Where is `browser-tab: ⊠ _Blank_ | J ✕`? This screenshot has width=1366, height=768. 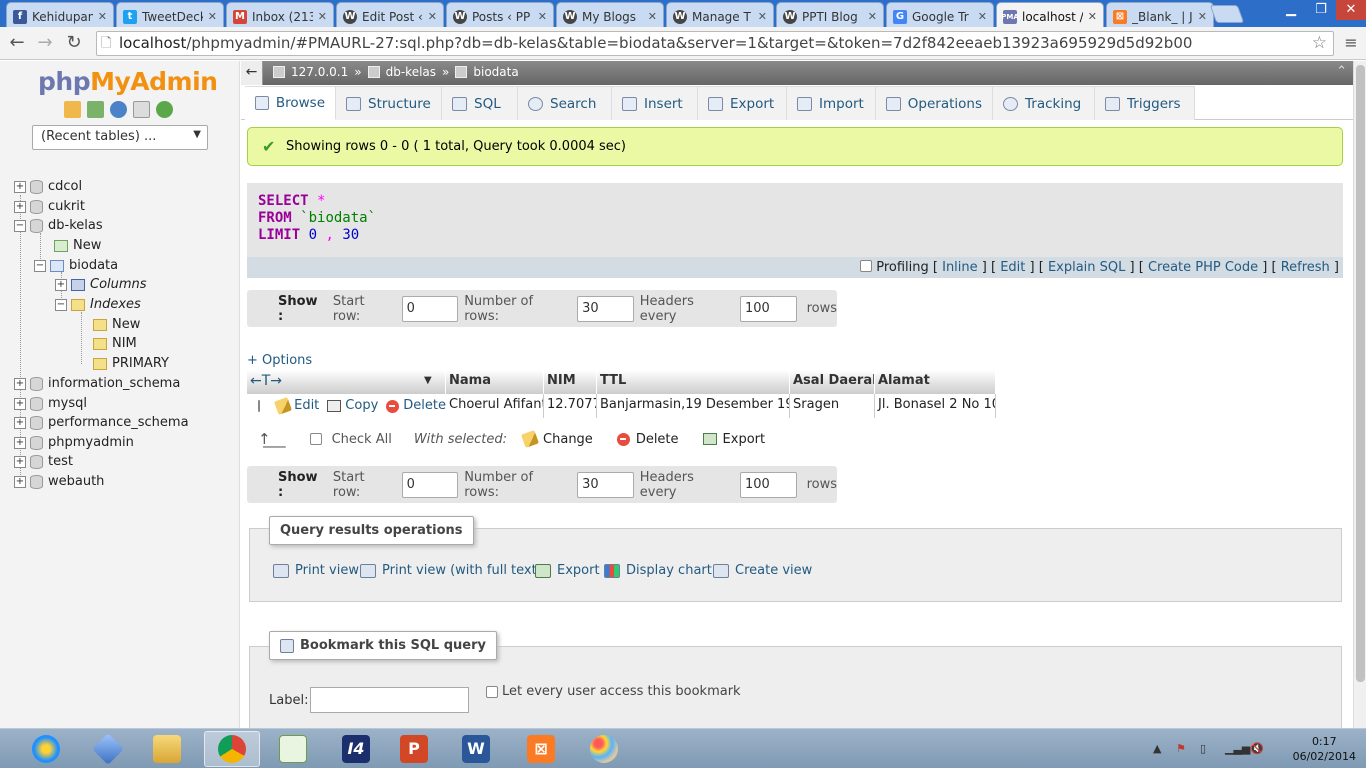
browser-tab: ⊠ _Blank_ | J ✕ is located at coordinates (1160, 14).